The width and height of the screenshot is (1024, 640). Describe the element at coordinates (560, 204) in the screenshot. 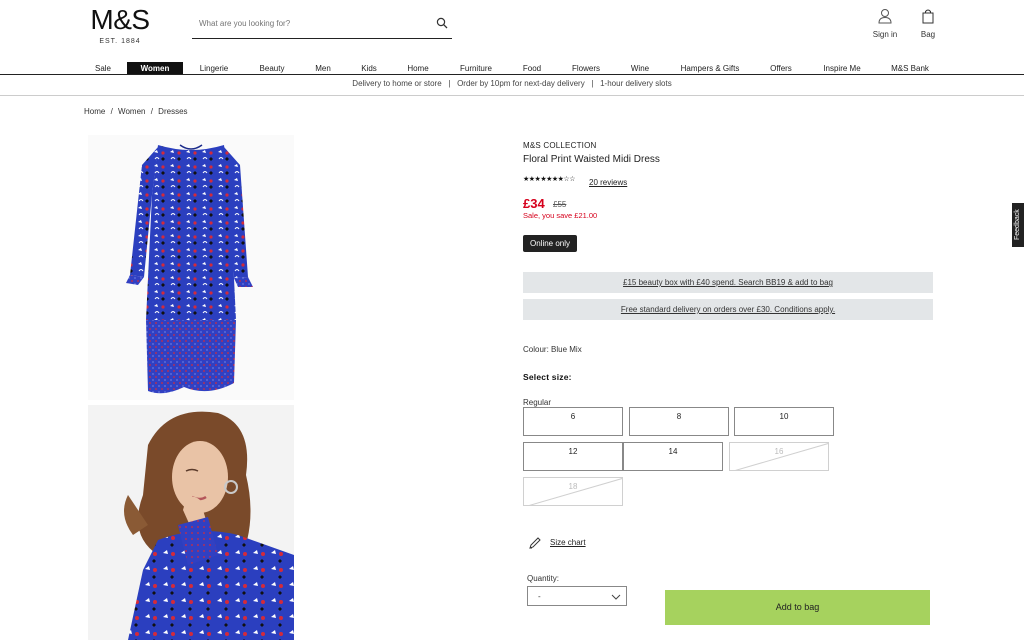

I see `was-price: £55` at that location.